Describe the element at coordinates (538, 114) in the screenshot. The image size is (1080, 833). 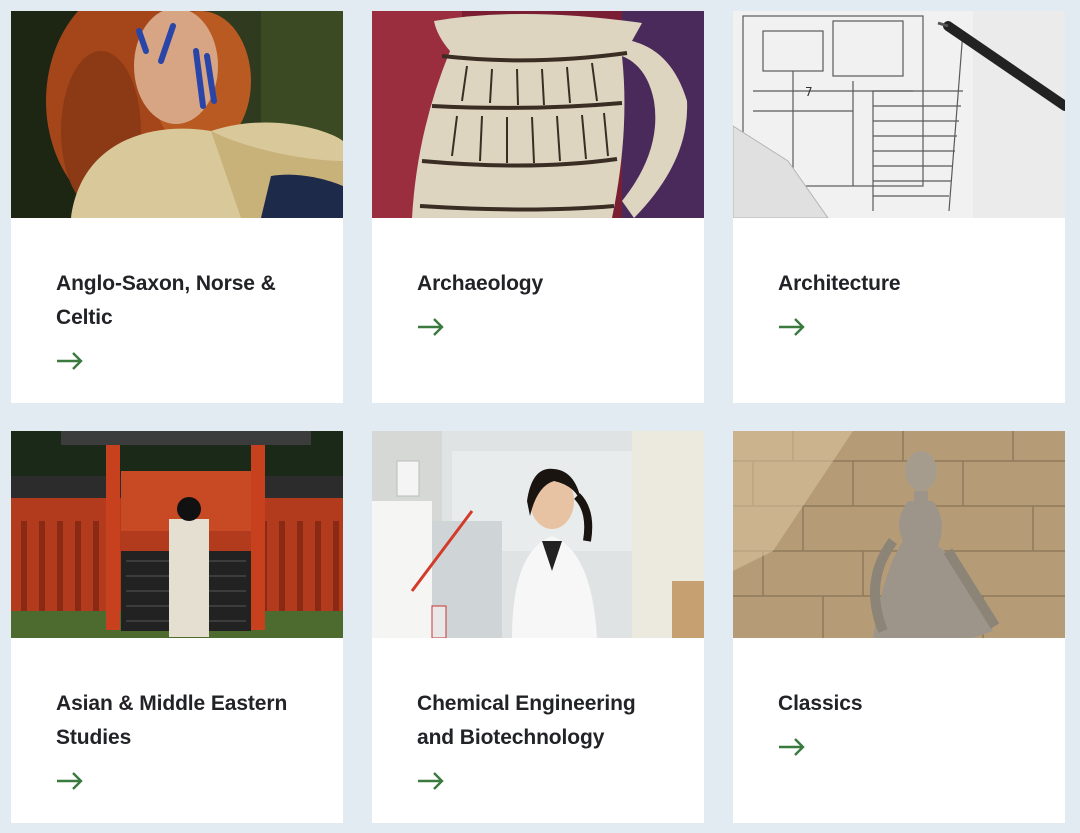
I see `ancient-jug-photo` at that location.